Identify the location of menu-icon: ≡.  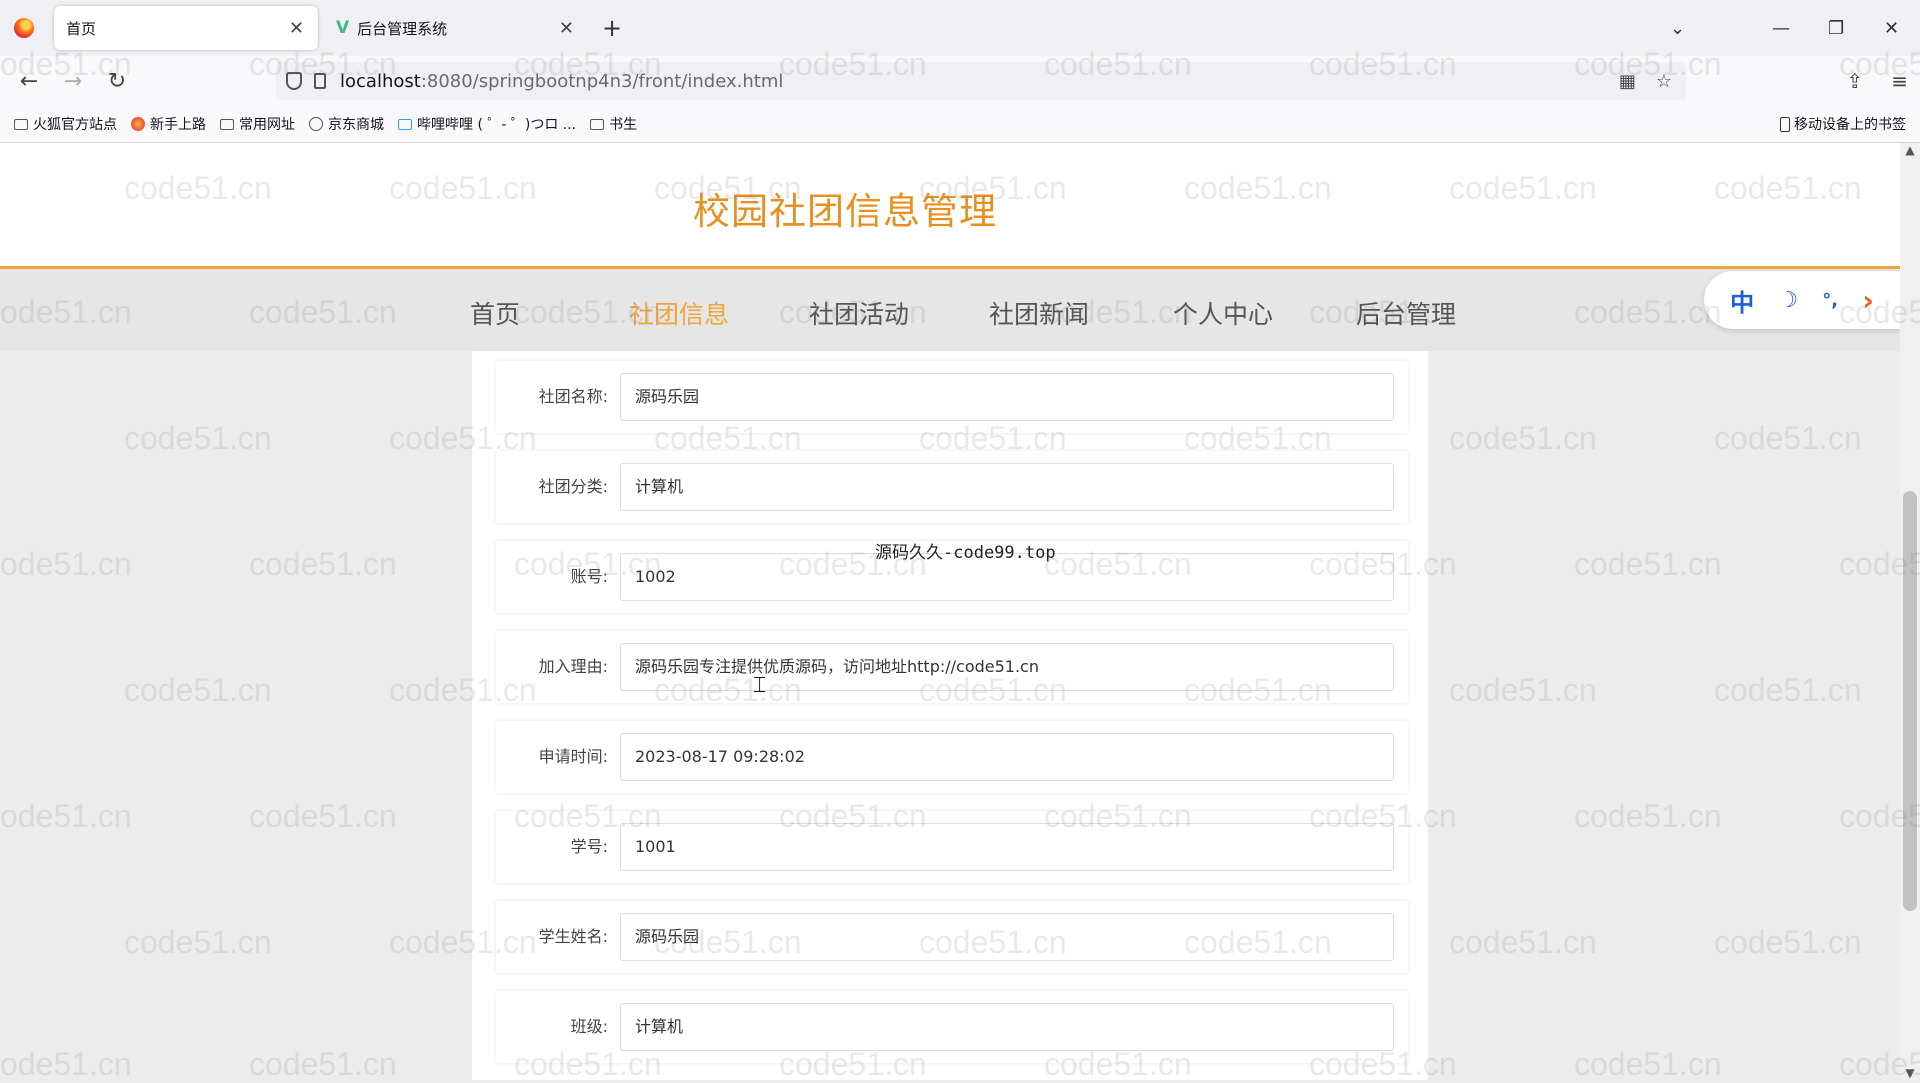
(1899, 81).